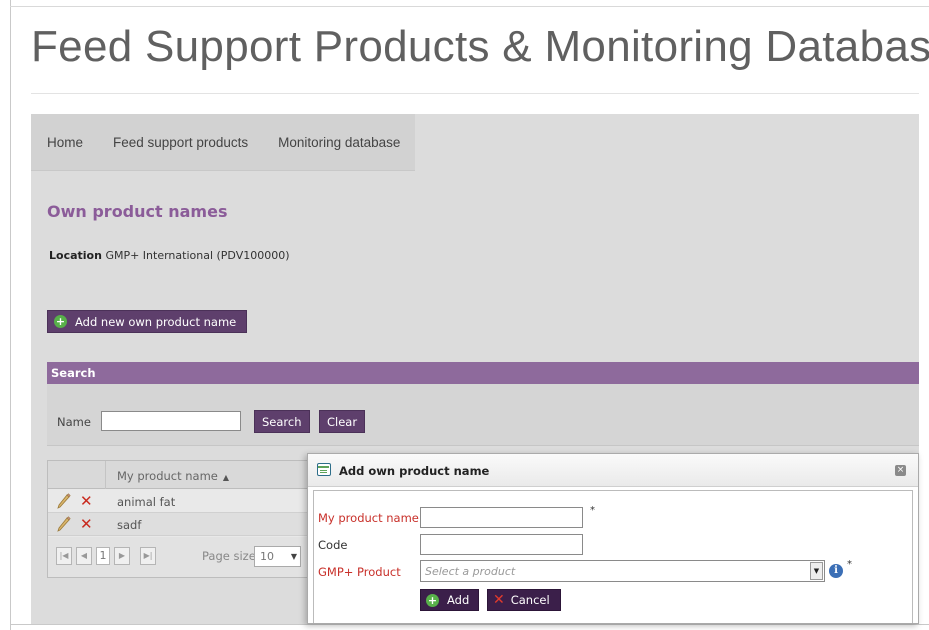 The width and height of the screenshot is (929, 630). What do you see at coordinates (900, 470) in the screenshot?
I see `close-icon: ×` at bounding box center [900, 470].